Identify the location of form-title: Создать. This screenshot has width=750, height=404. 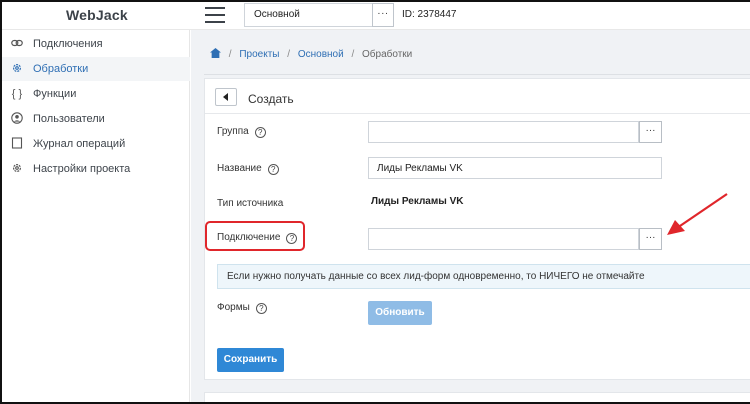
(271, 99).